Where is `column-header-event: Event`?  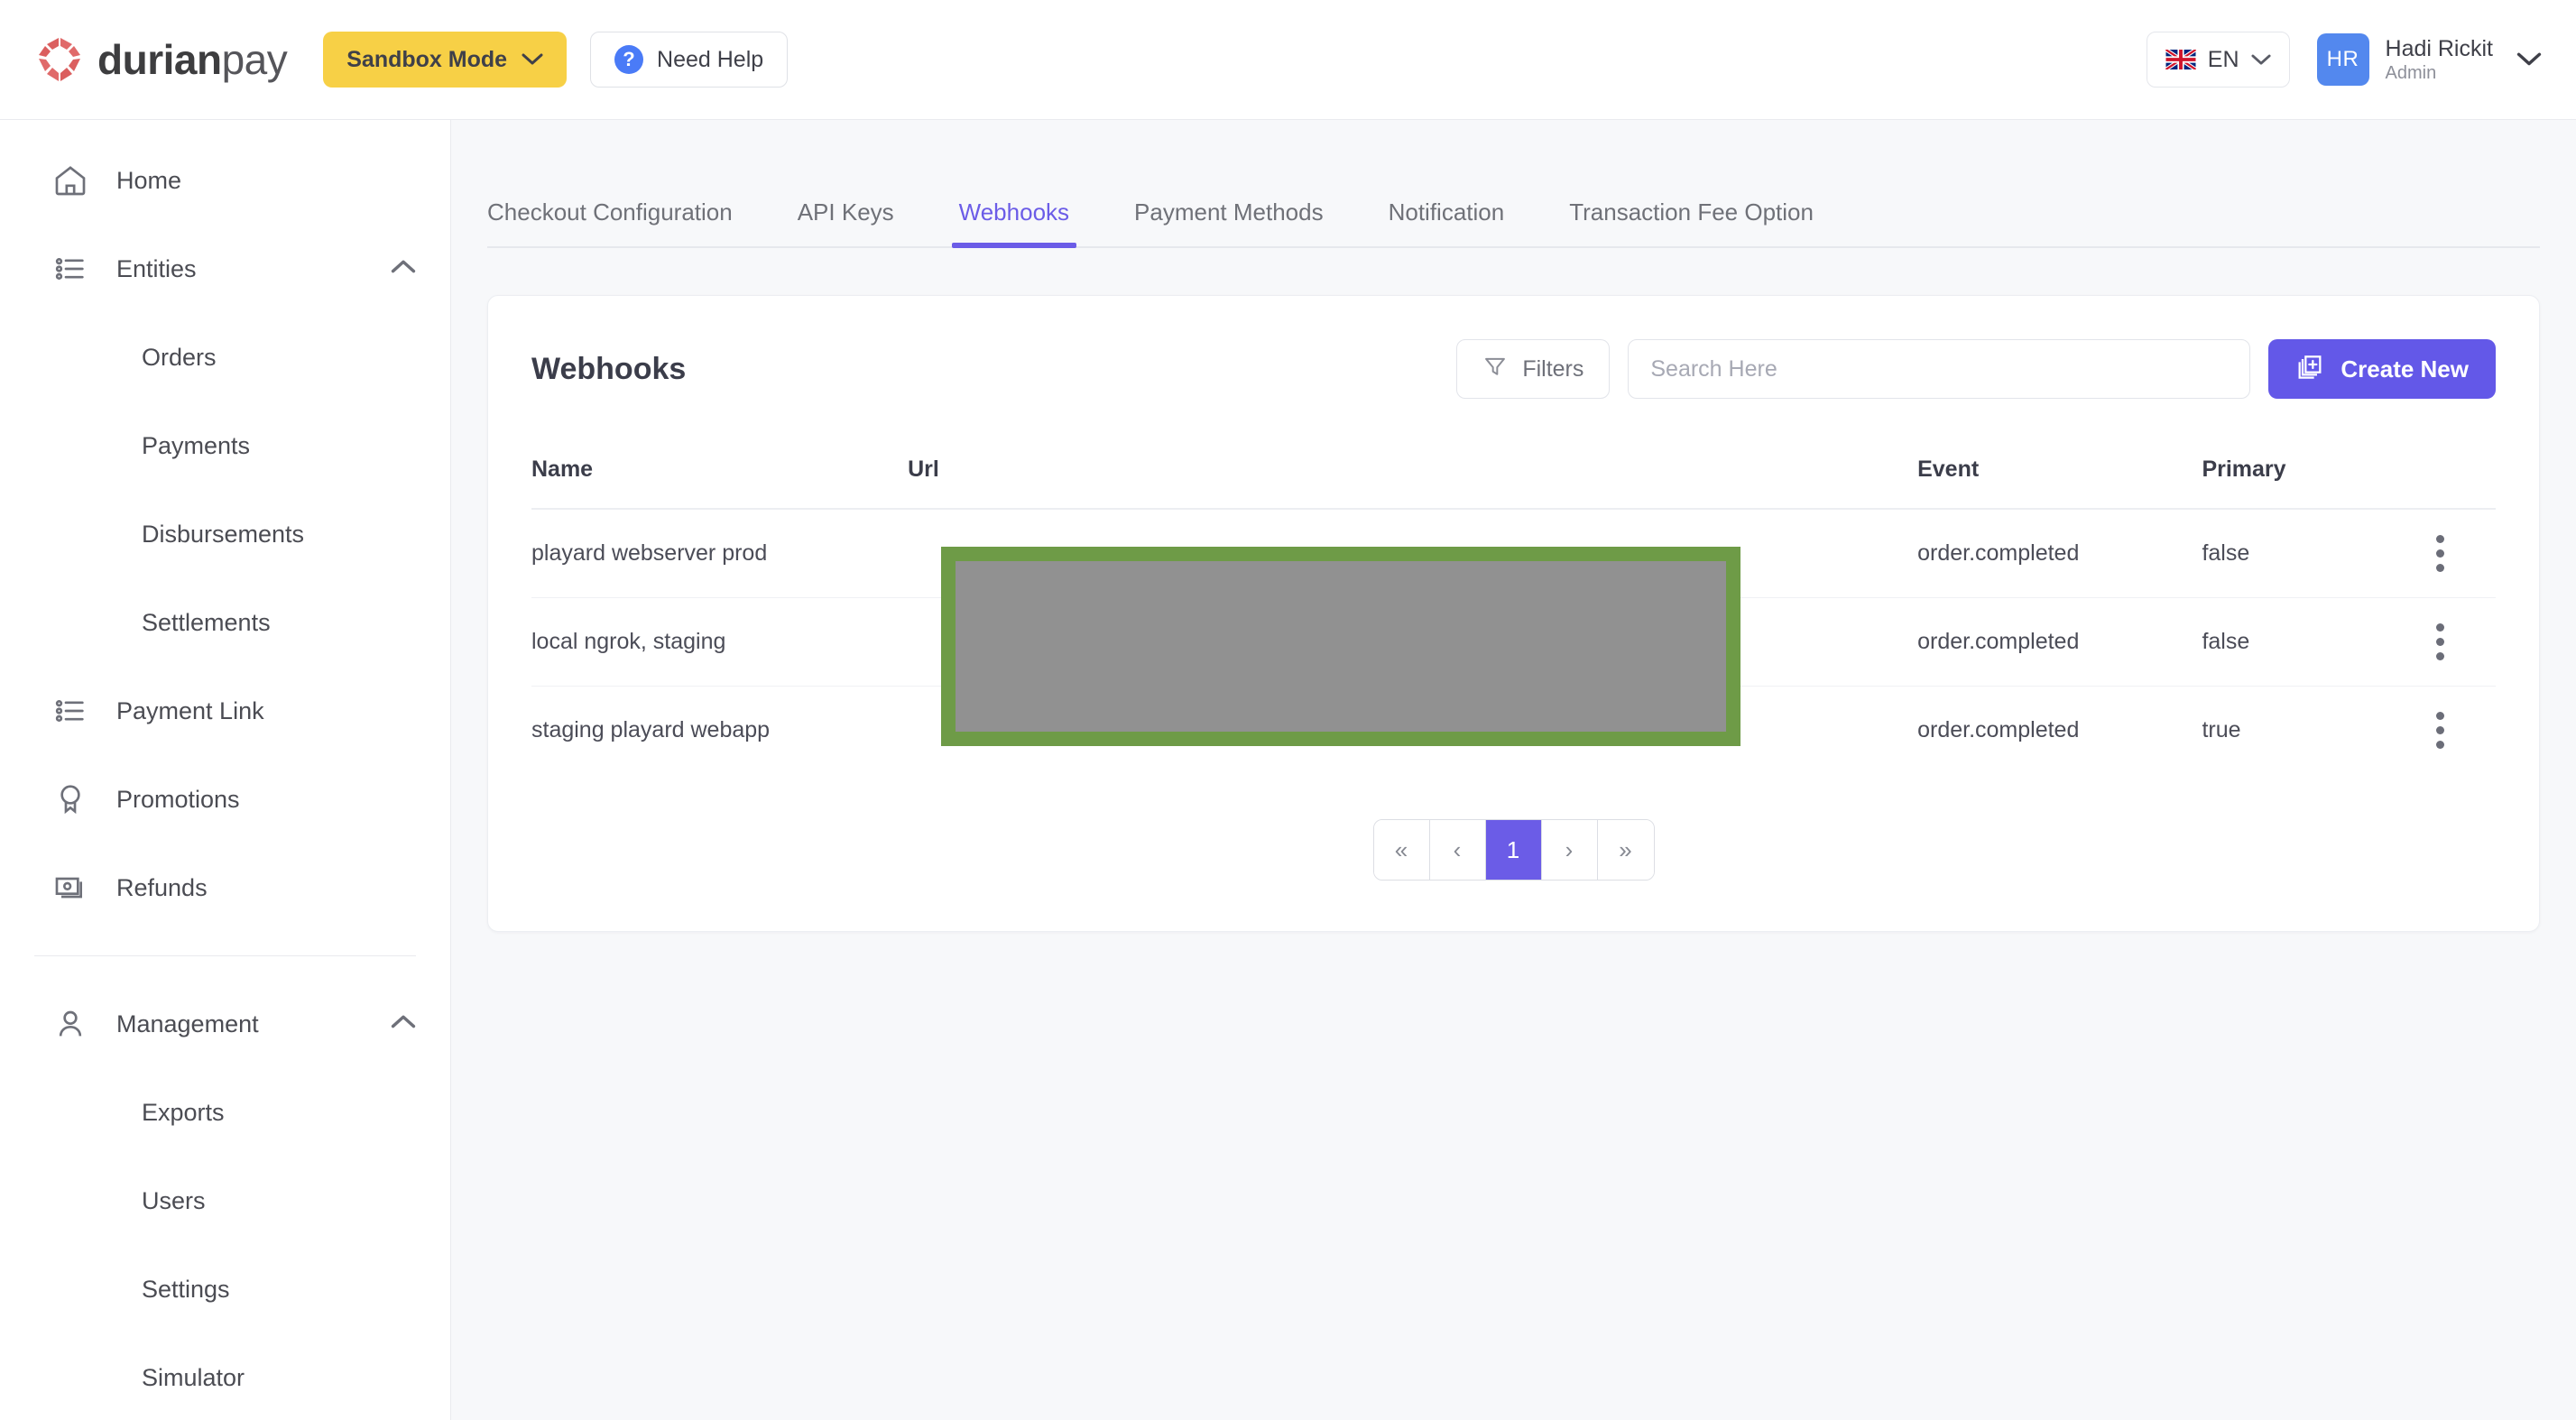 column-header-event: Event is located at coordinates (2059, 474).